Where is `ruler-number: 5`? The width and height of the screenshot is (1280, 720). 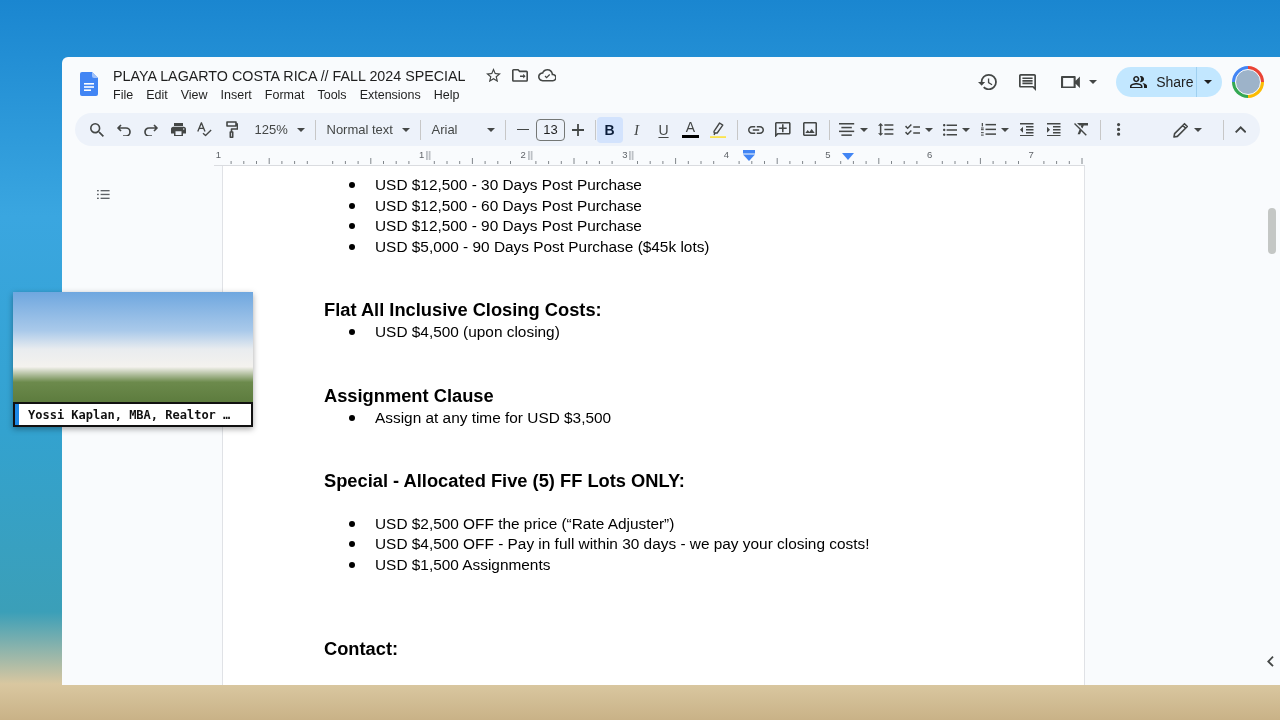
ruler-number: 5 is located at coordinates (828, 154).